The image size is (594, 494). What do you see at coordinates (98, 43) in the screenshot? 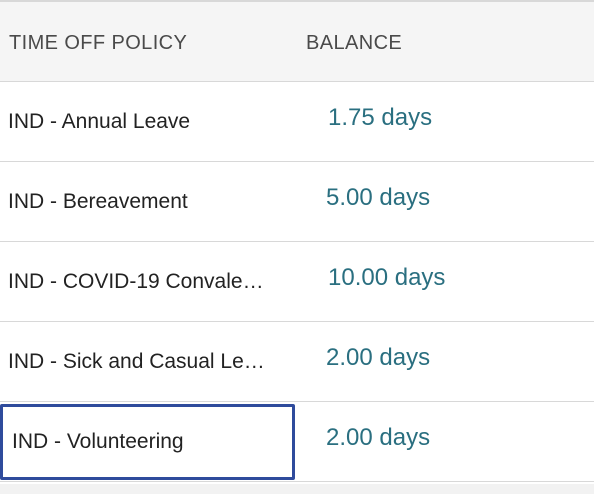
I see `column-header-time-off-policy: TIME OFF POLICY` at bounding box center [98, 43].